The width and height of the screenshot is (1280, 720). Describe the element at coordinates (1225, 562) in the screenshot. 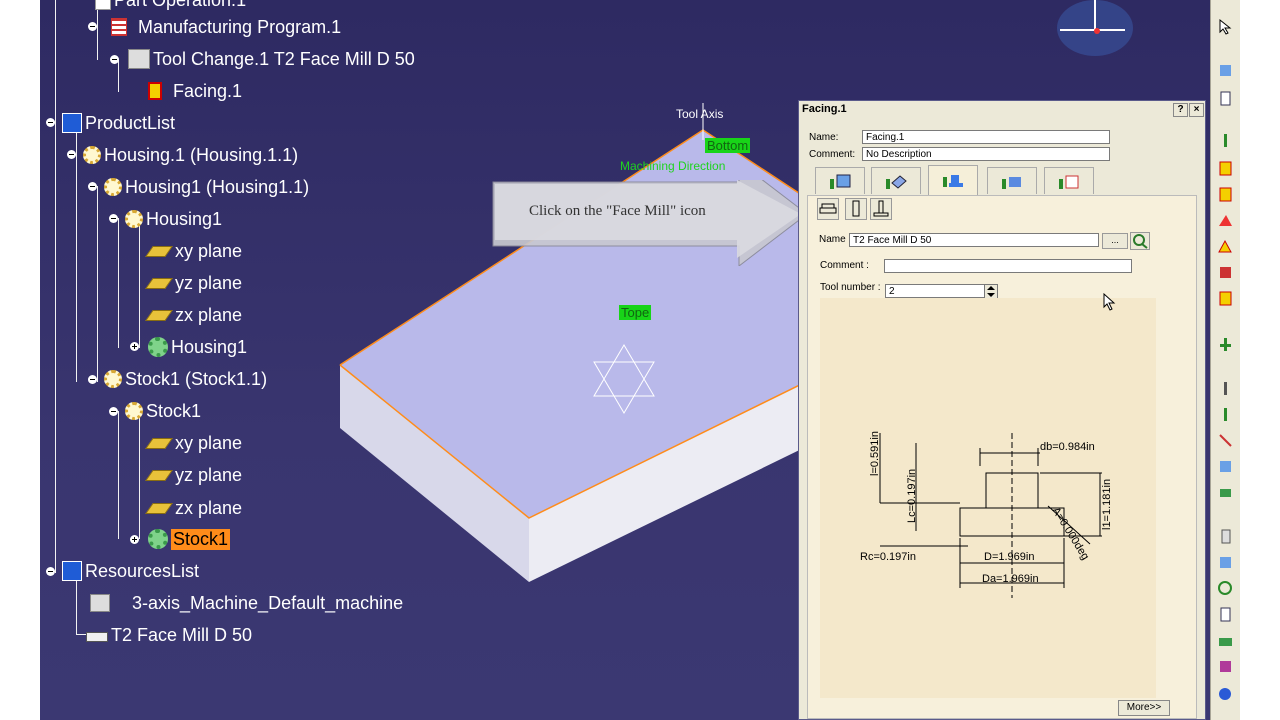

I see `simulation-tool-icon` at that location.